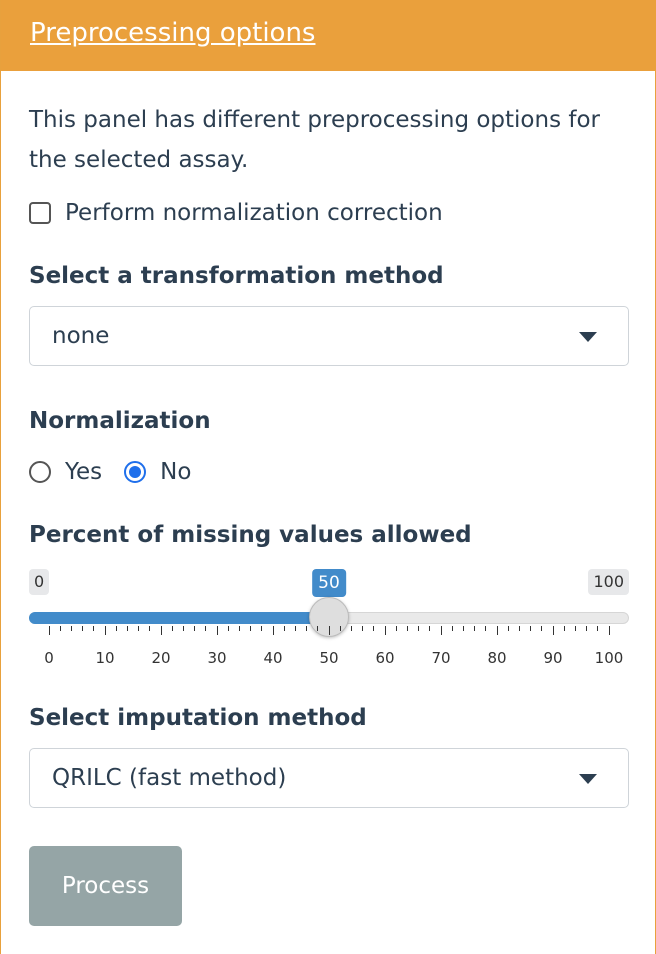 The width and height of the screenshot is (656, 954). What do you see at coordinates (81, 336) in the screenshot?
I see `transformation-selected-value: none` at bounding box center [81, 336].